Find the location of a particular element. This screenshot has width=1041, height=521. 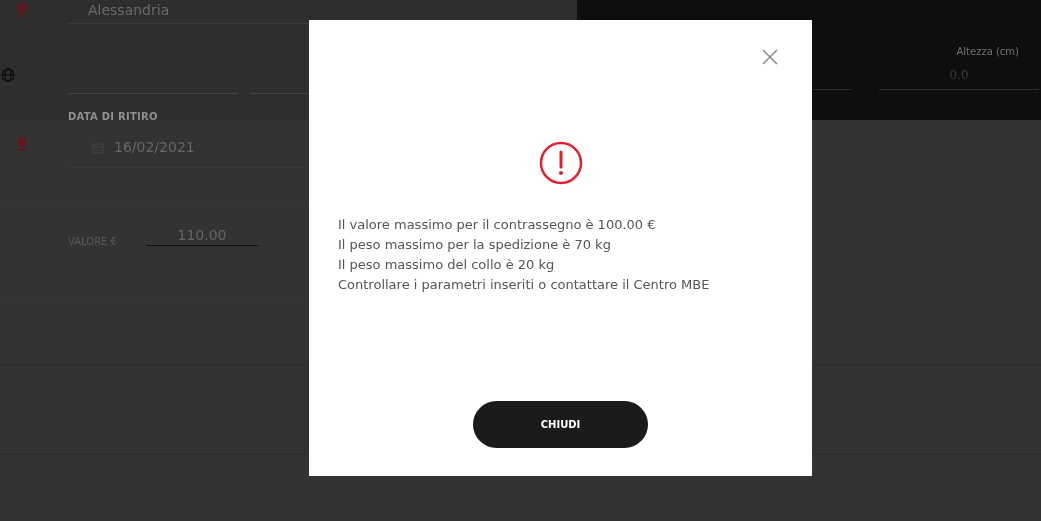

globe-icon is located at coordinates (8, 75).